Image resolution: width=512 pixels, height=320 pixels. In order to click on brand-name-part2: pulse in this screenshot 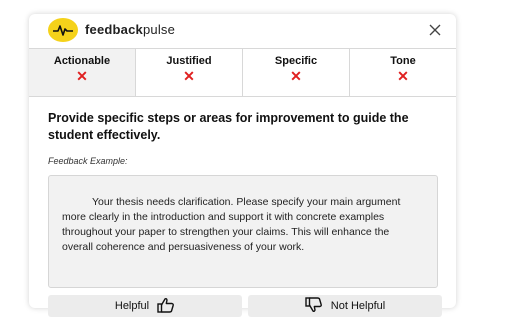, I will do `click(159, 29)`.